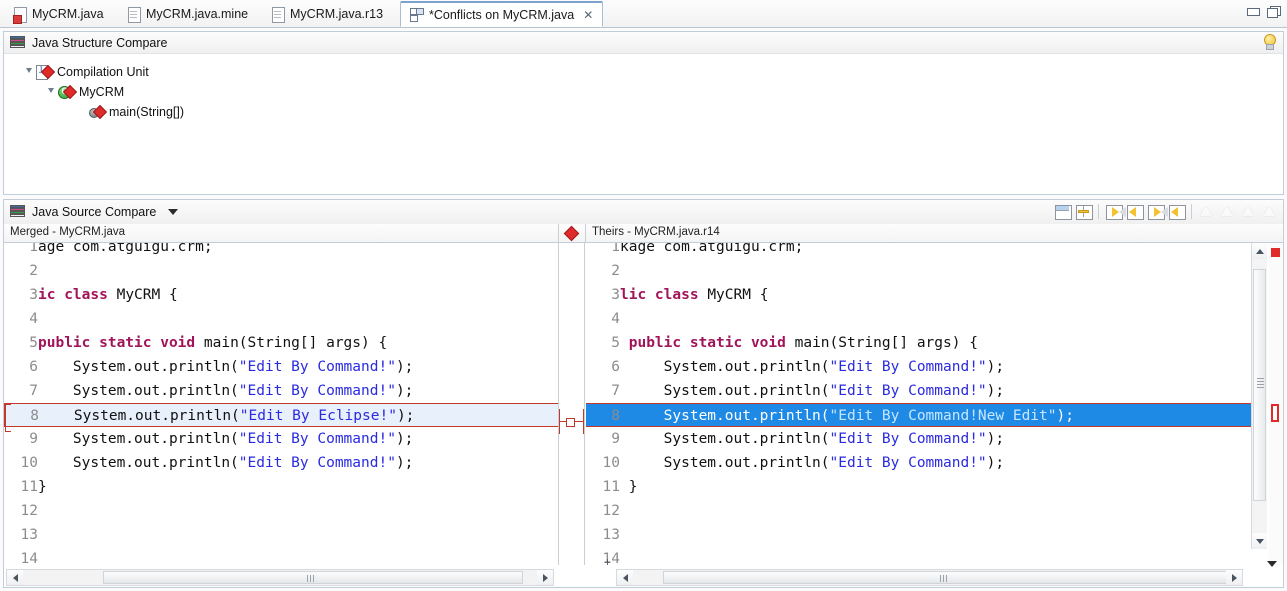 The image size is (1287, 591). What do you see at coordinates (1269, 211) in the screenshot?
I see `prev-change-icon` at bounding box center [1269, 211].